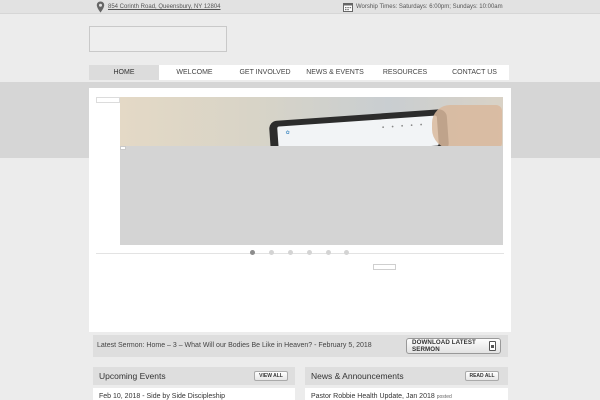 This screenshot has width=600, height=400. I want to click on slider-caption-box, so click(384, 267).